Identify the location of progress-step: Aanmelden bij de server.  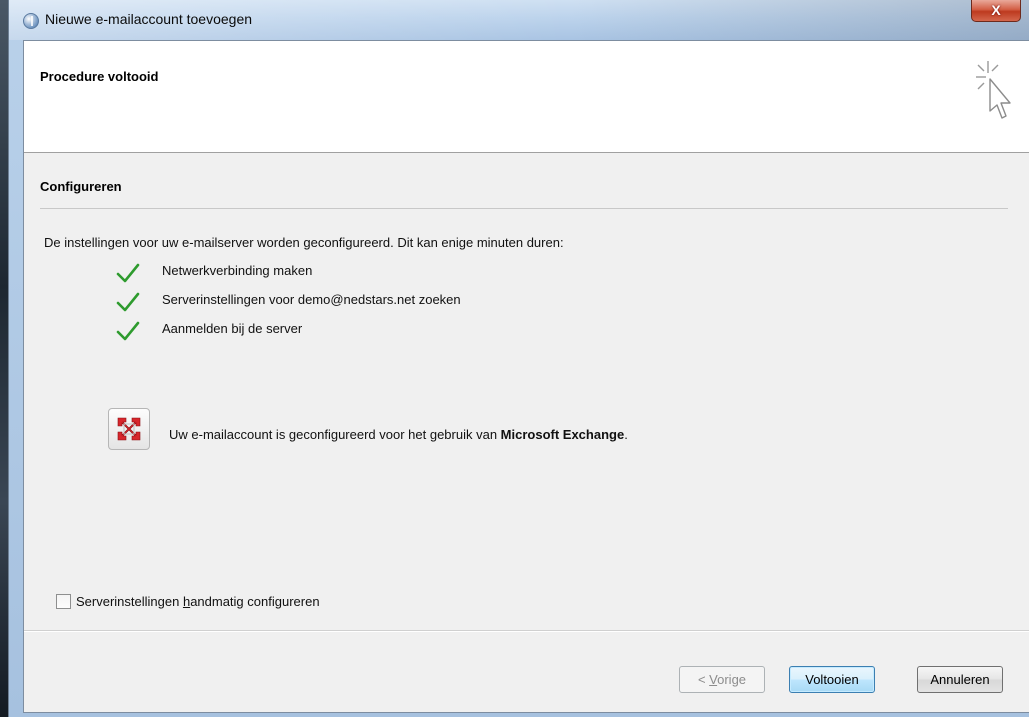
(366, 332).